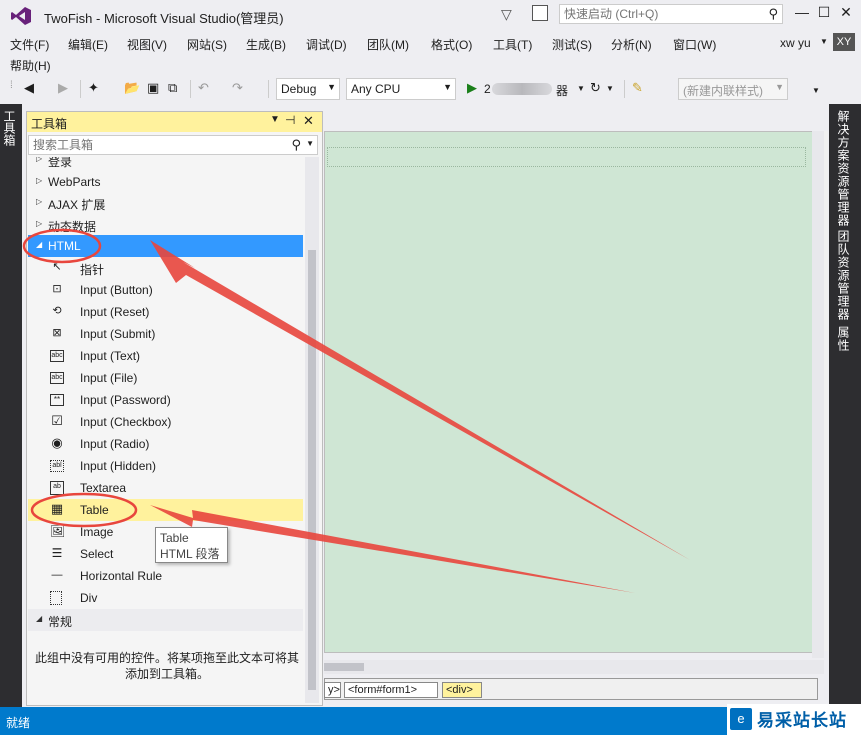  What do you see at coordinates (802, 720) in the screenshot?
I see `watermark-text: 易采站长站` at bounding box center [802, 720].